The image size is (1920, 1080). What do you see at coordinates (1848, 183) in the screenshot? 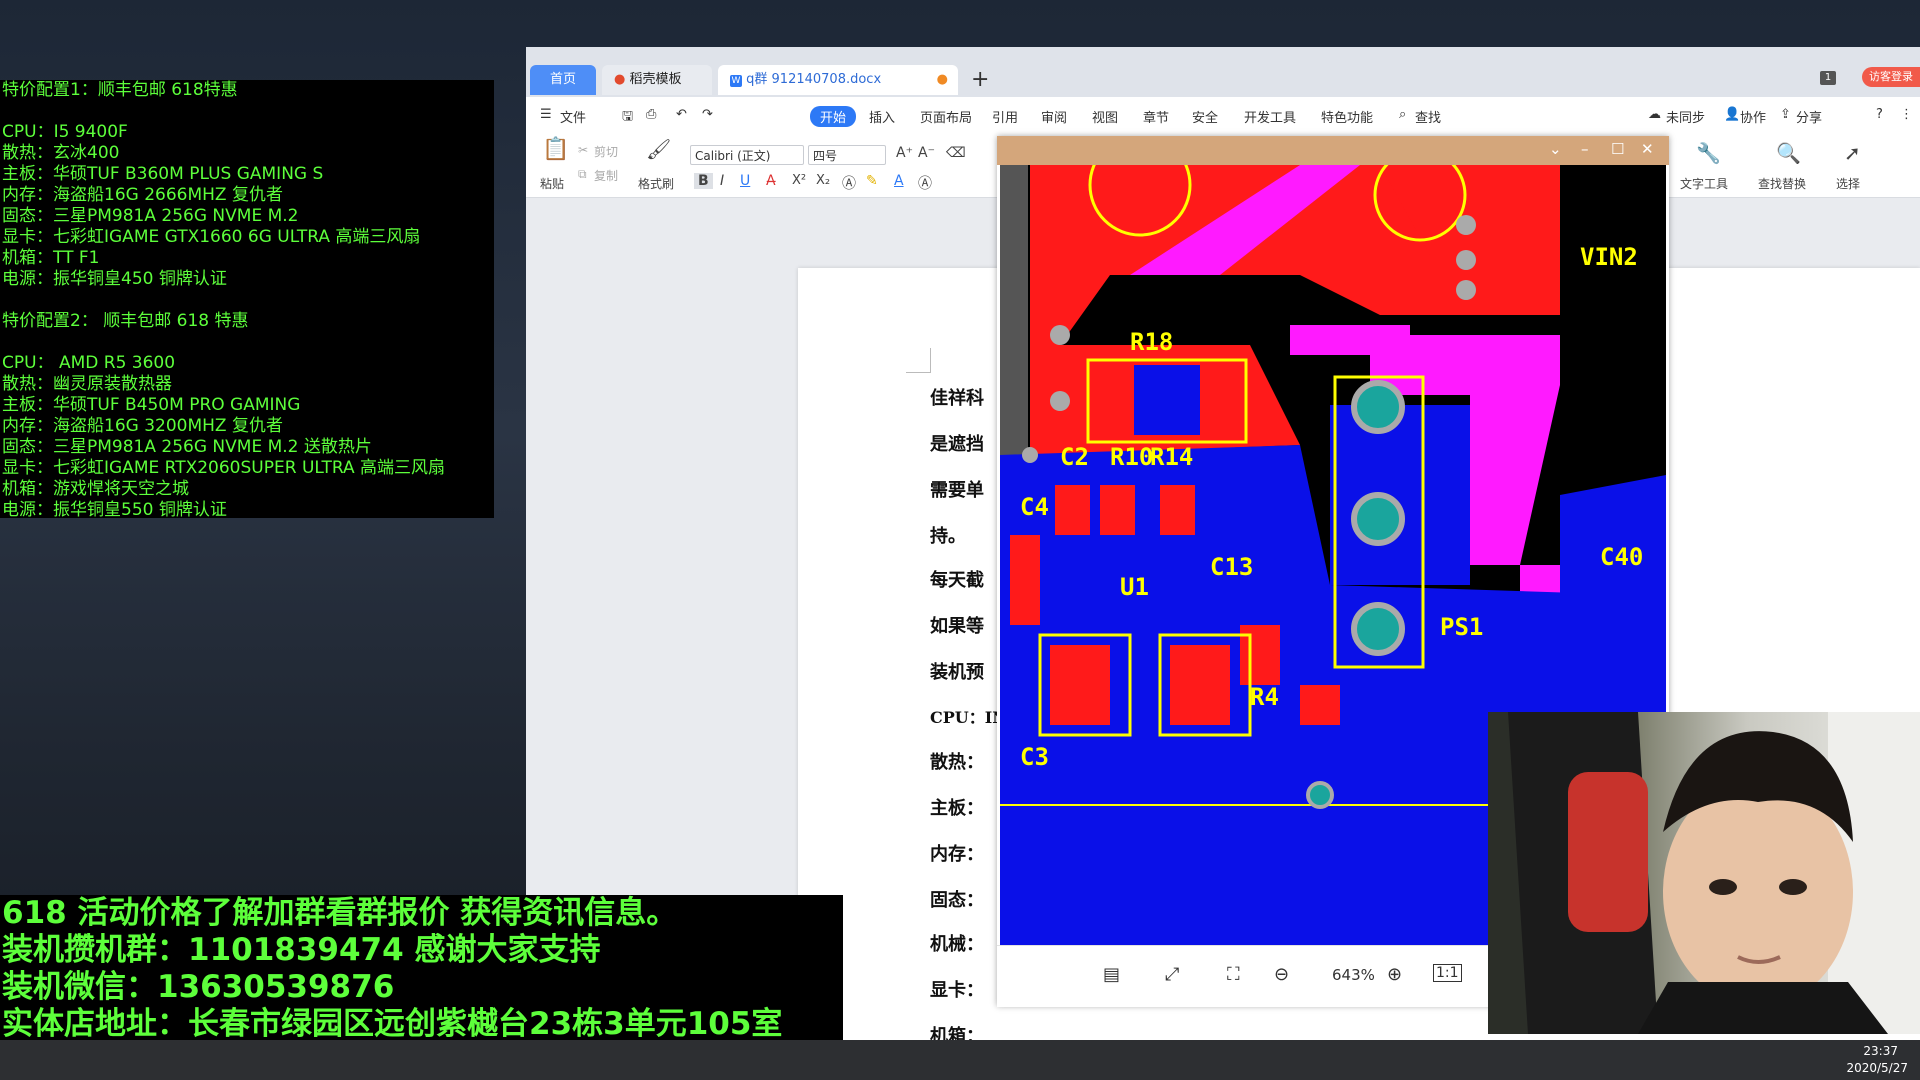
I see `select-button: 选择` at bounding box center [1848, 183].